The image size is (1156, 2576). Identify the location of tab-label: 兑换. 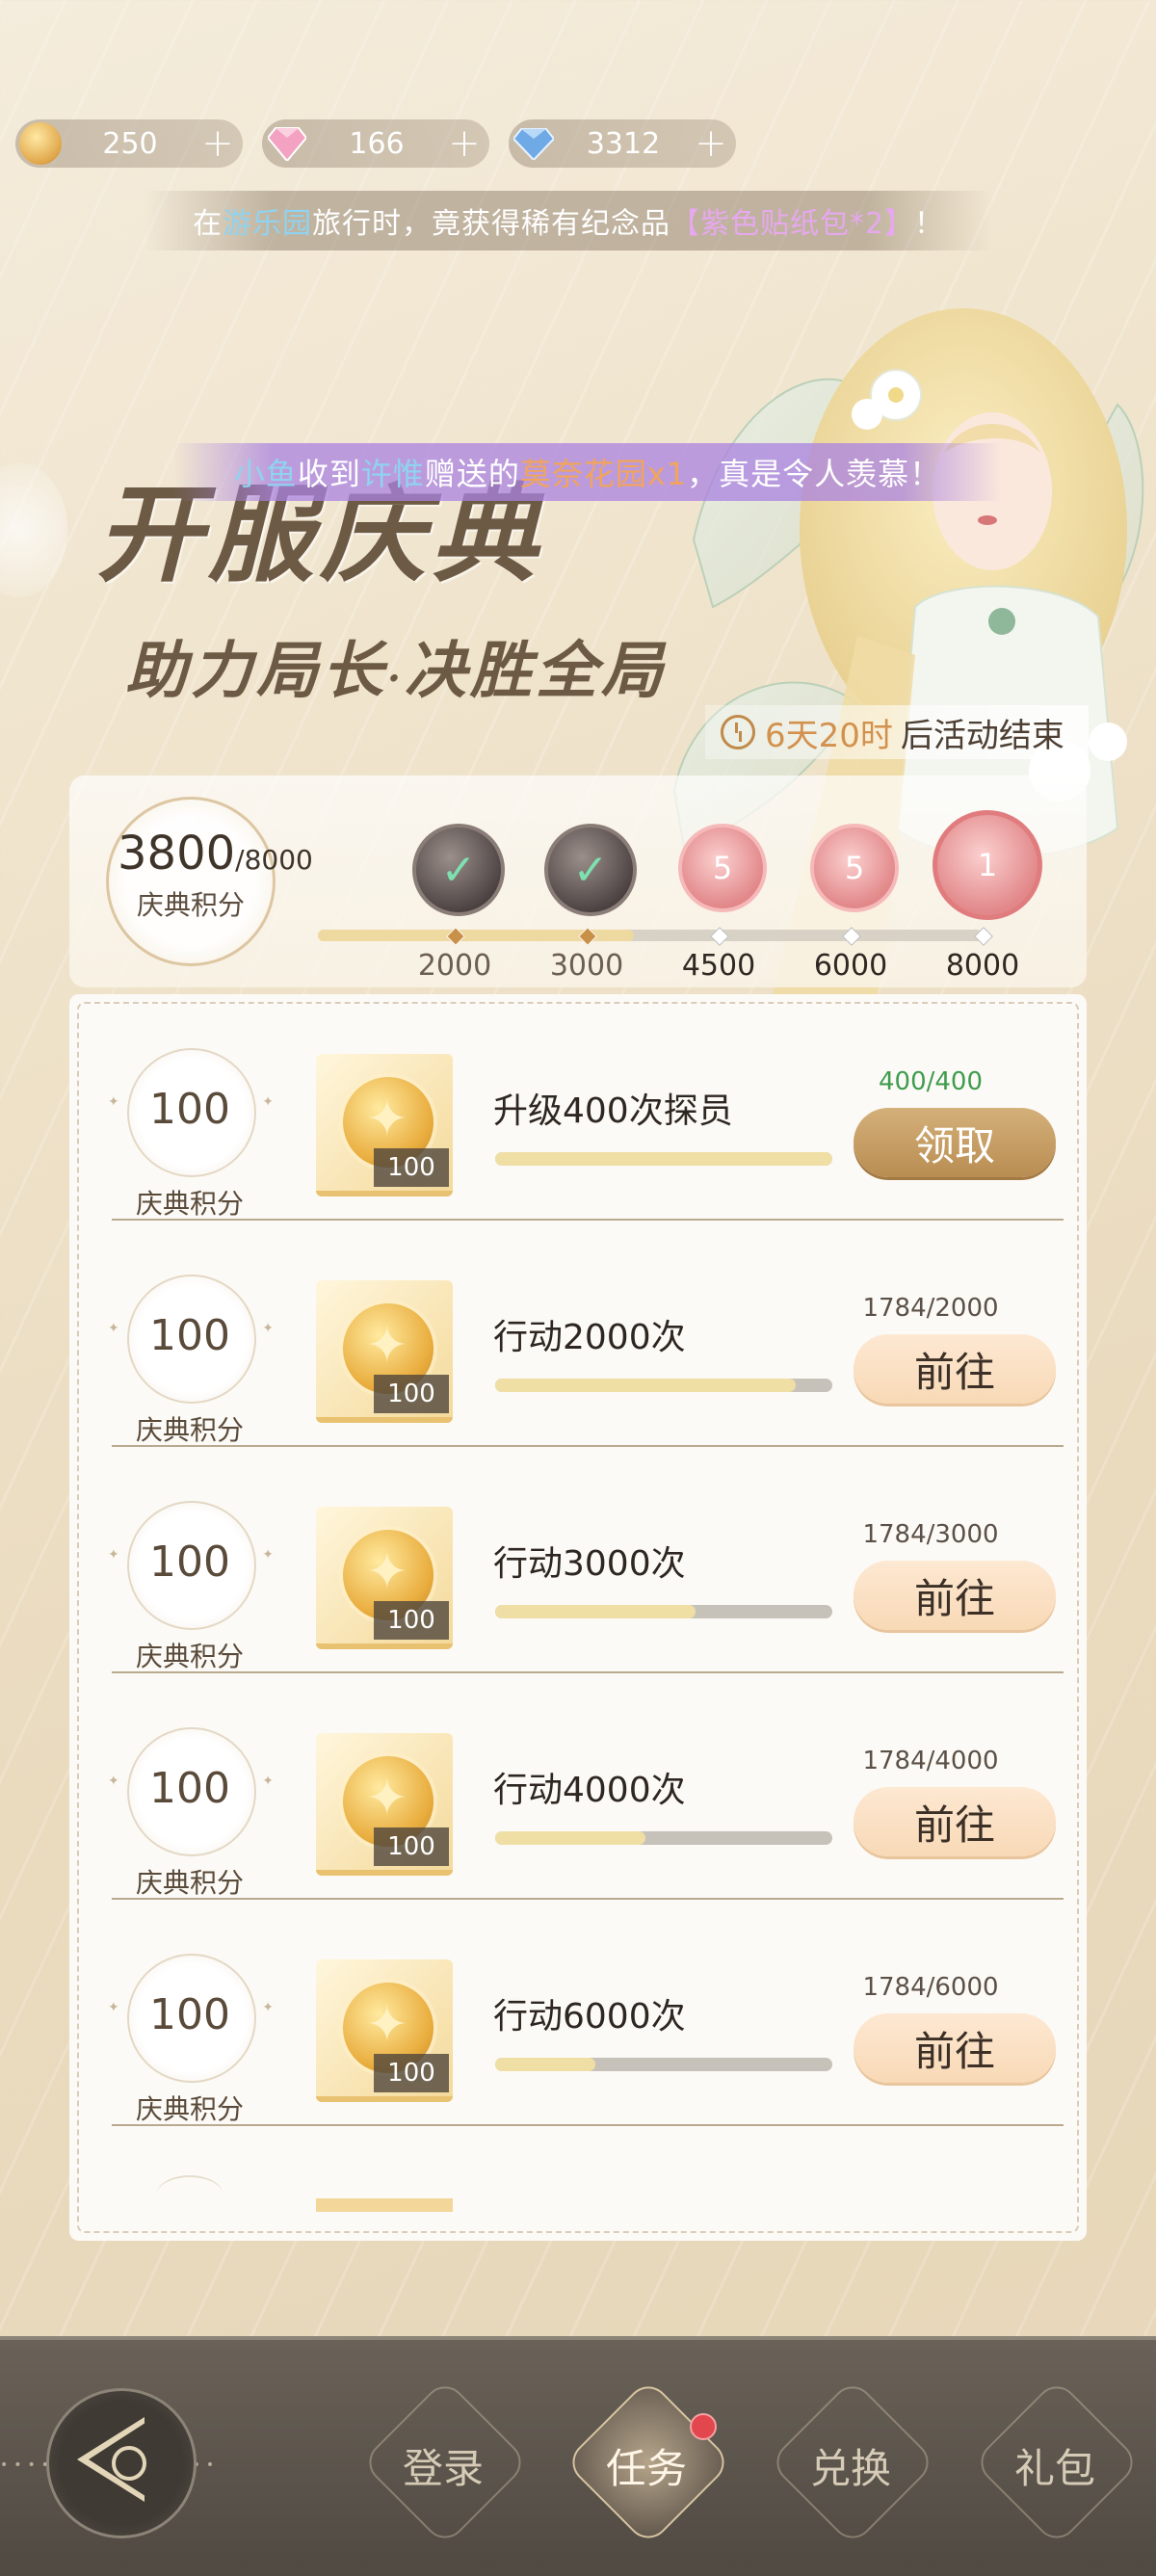
(850, 2468).